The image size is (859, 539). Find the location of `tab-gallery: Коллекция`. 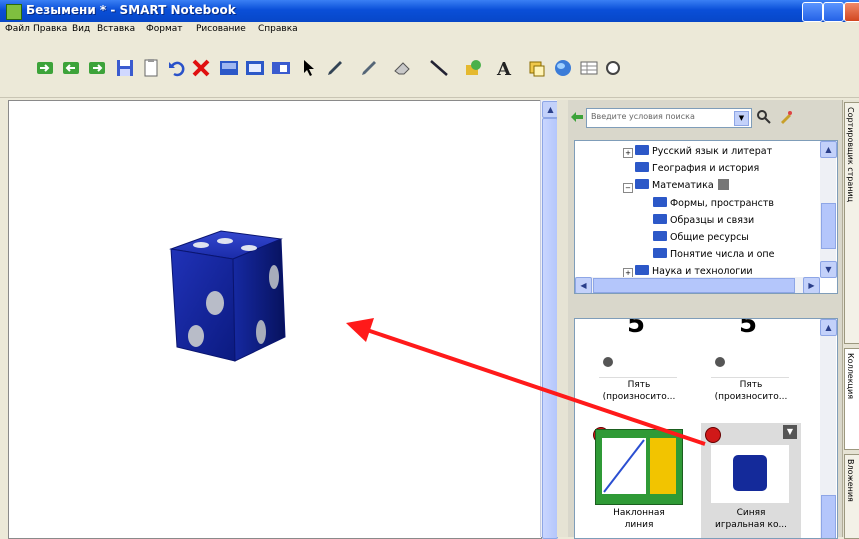

tab-gallery: Коллекция is located at coordinates (851, 399).